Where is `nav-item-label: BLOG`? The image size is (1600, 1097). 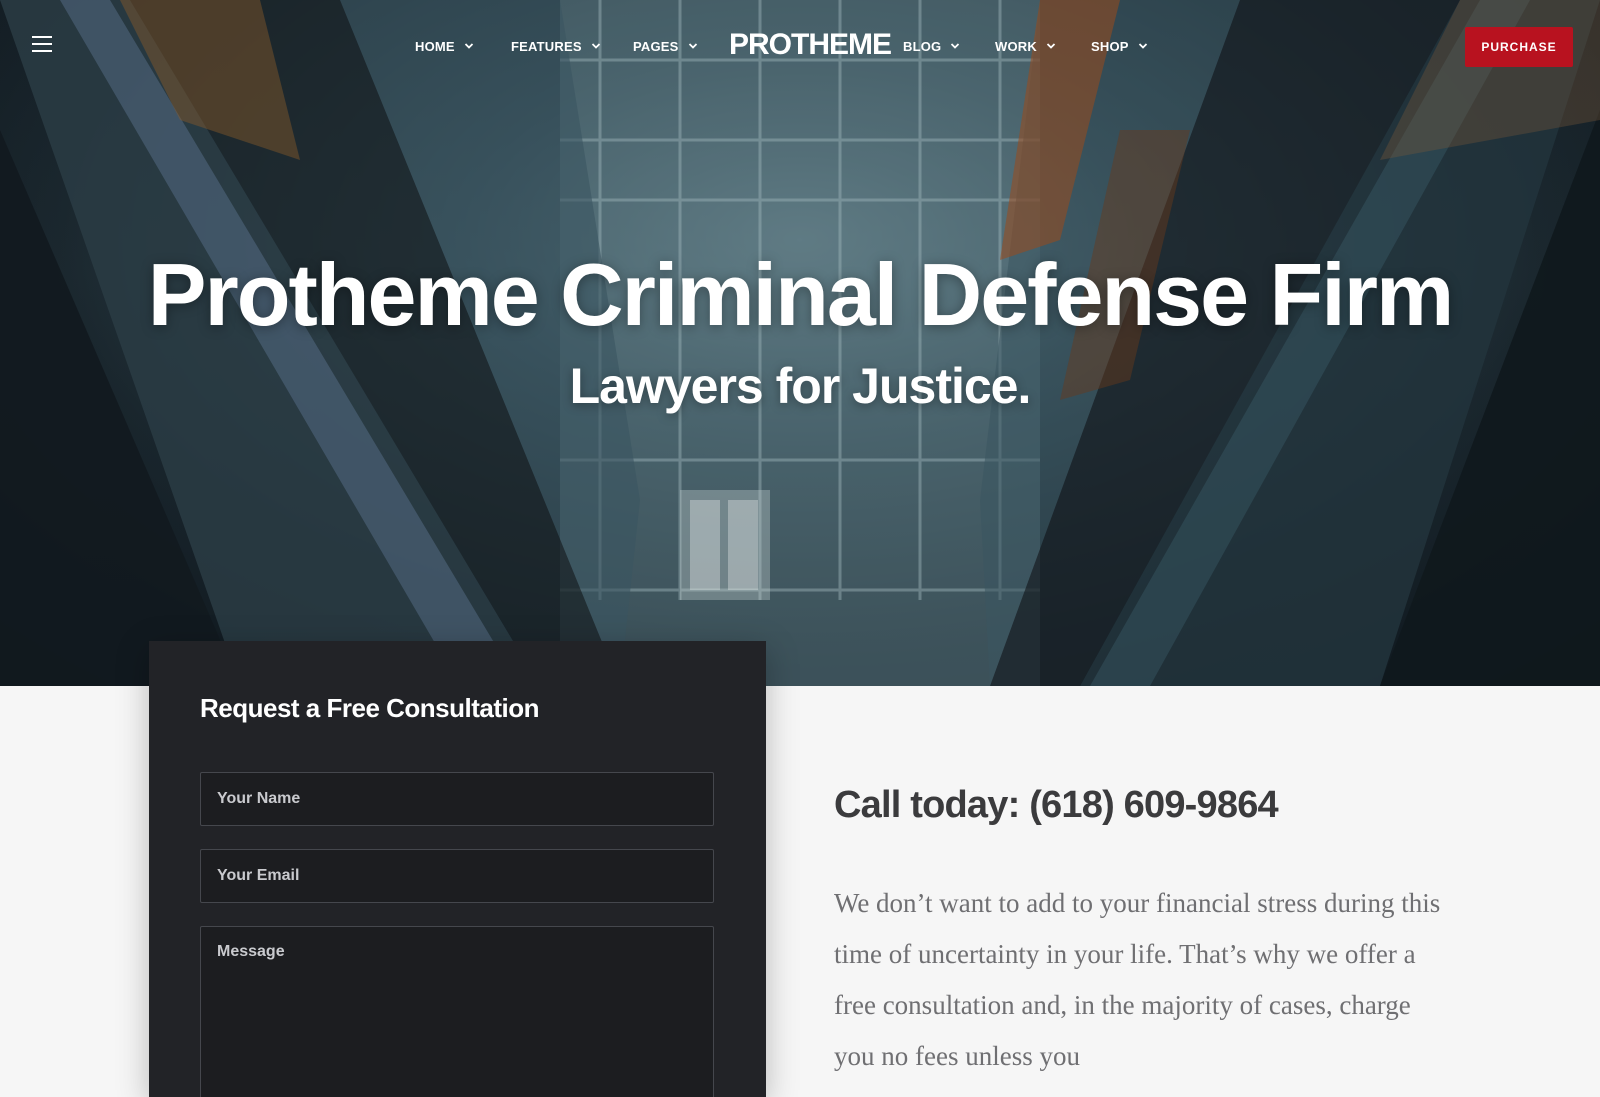
nav-item-label: BLOG is located at coordinates (922, 46).